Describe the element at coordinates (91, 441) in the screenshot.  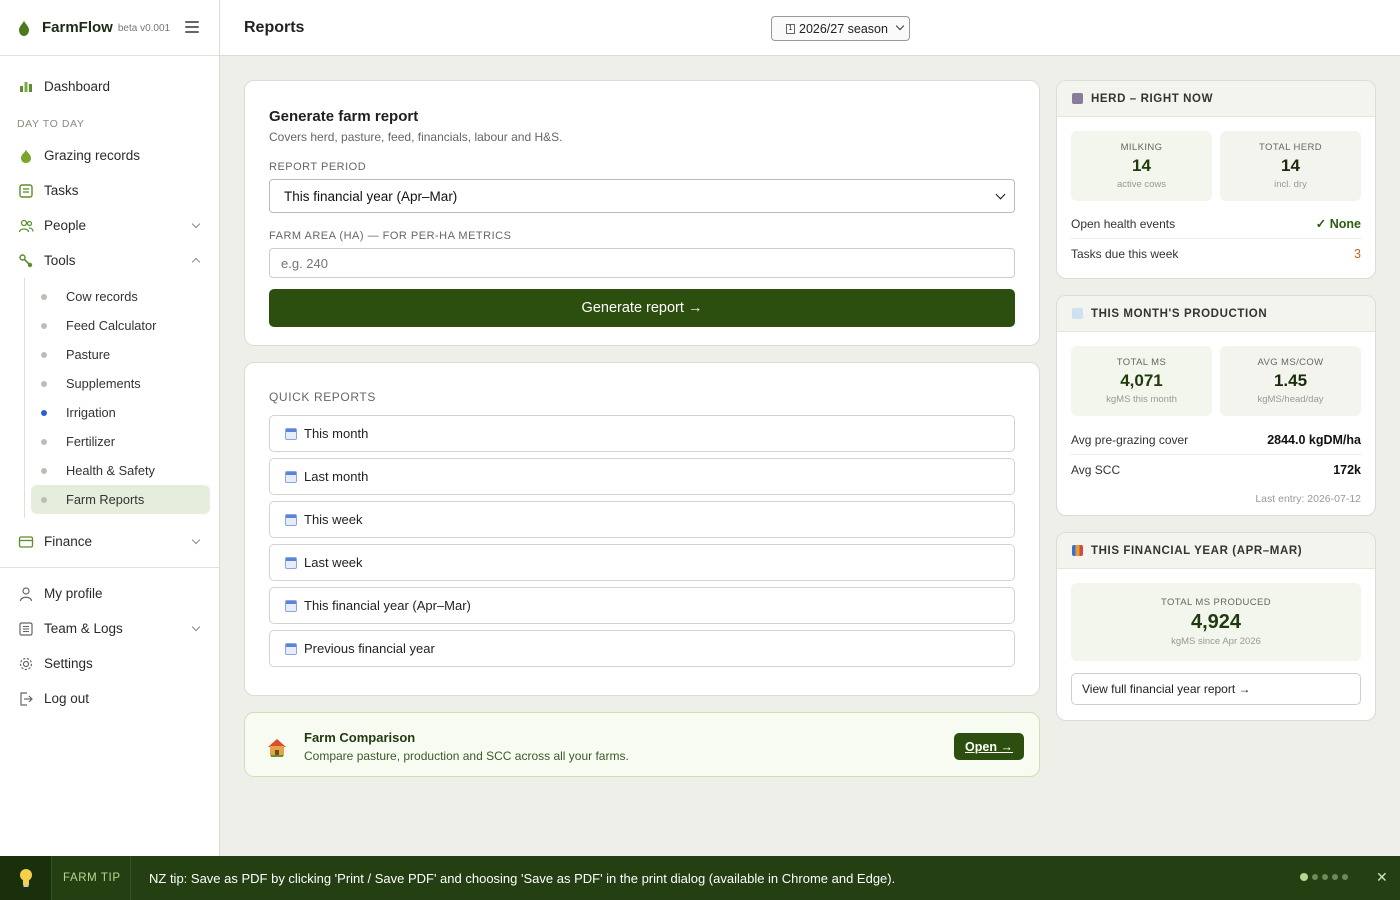
I see `sidebar-subitem-label: Fertilizer` at that location.